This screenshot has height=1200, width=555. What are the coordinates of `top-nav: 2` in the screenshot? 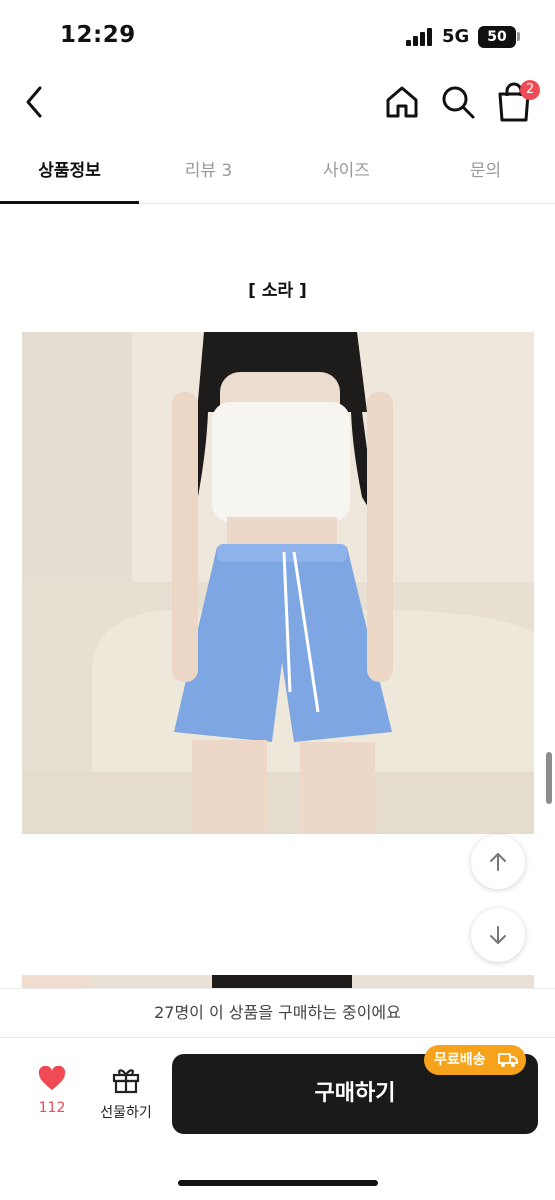 It's located at (277, 102).